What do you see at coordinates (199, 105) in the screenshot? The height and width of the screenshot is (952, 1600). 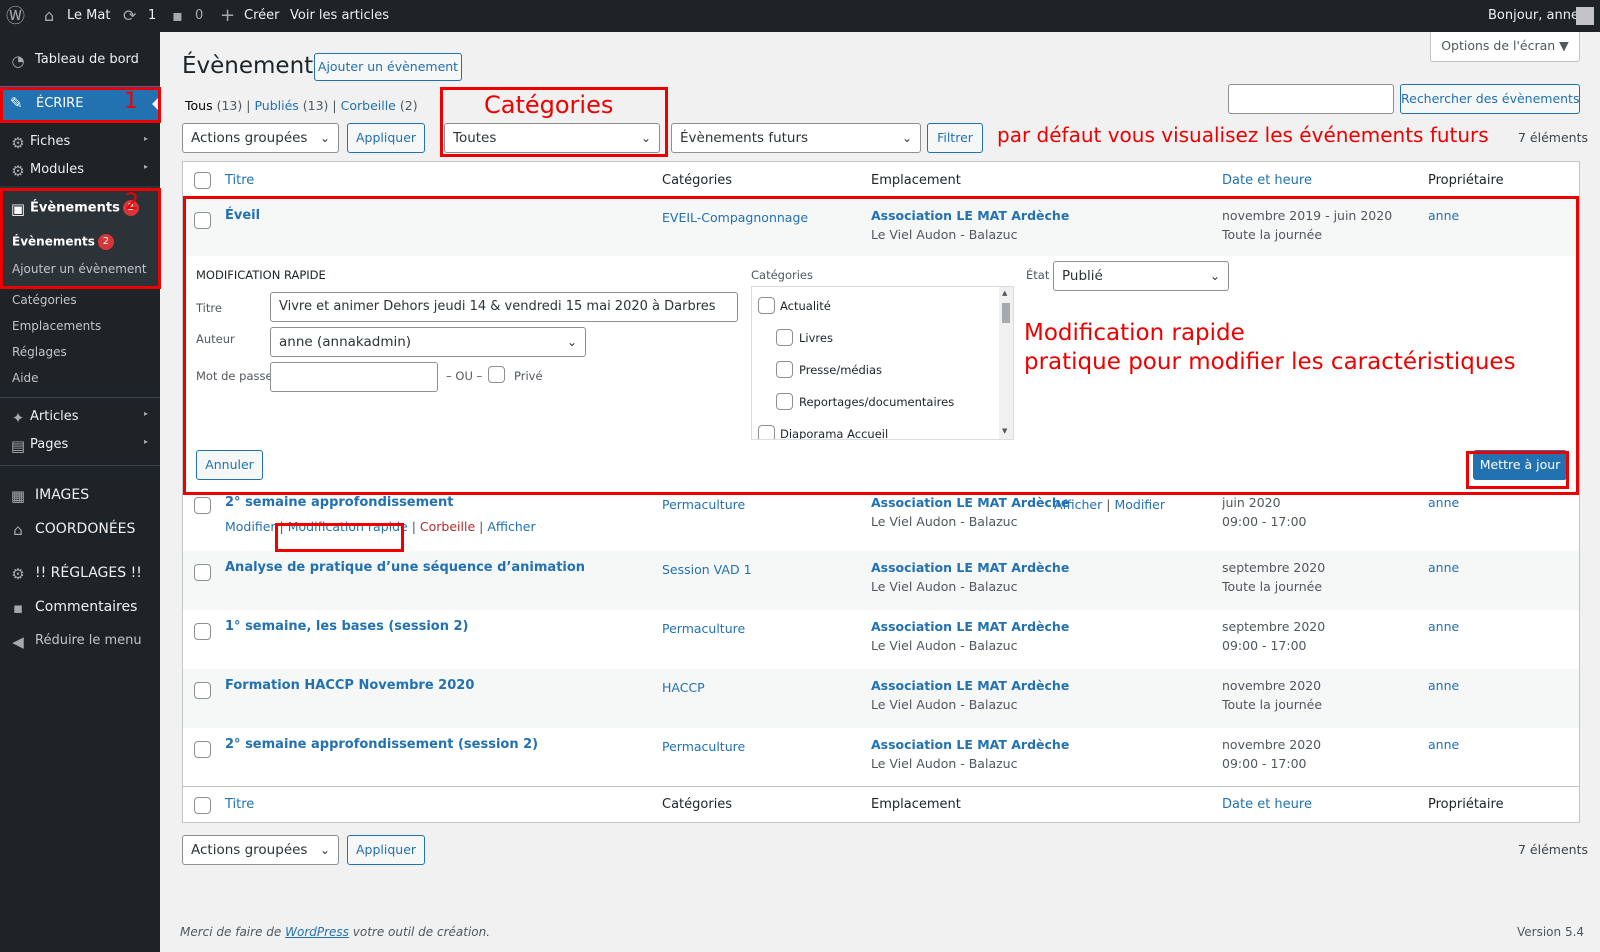 I see `view-all: Tous` at bounding box center [199, 105].